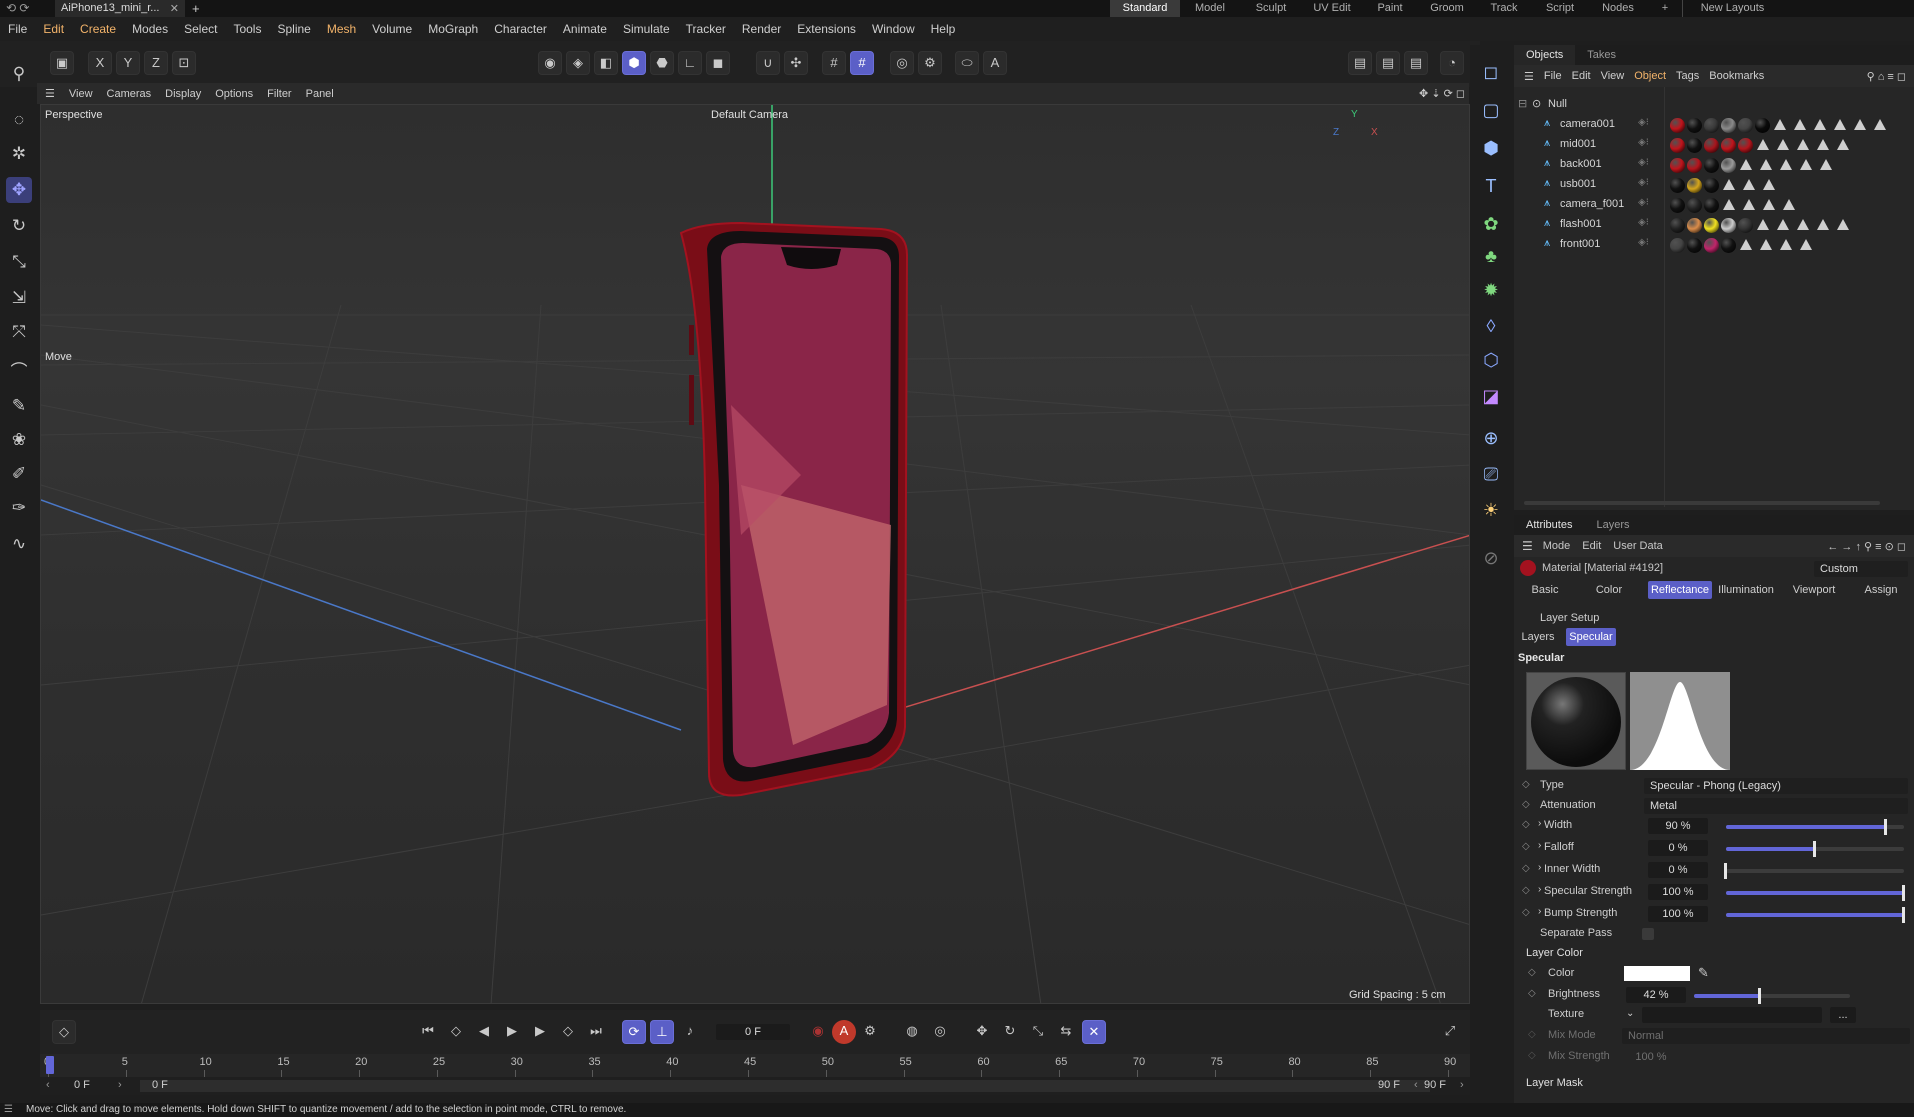  What do you see at coordinates (19, 190) in the screenshot?
I see `move-tool-icon: ✥` at bounding box center [19, 190].